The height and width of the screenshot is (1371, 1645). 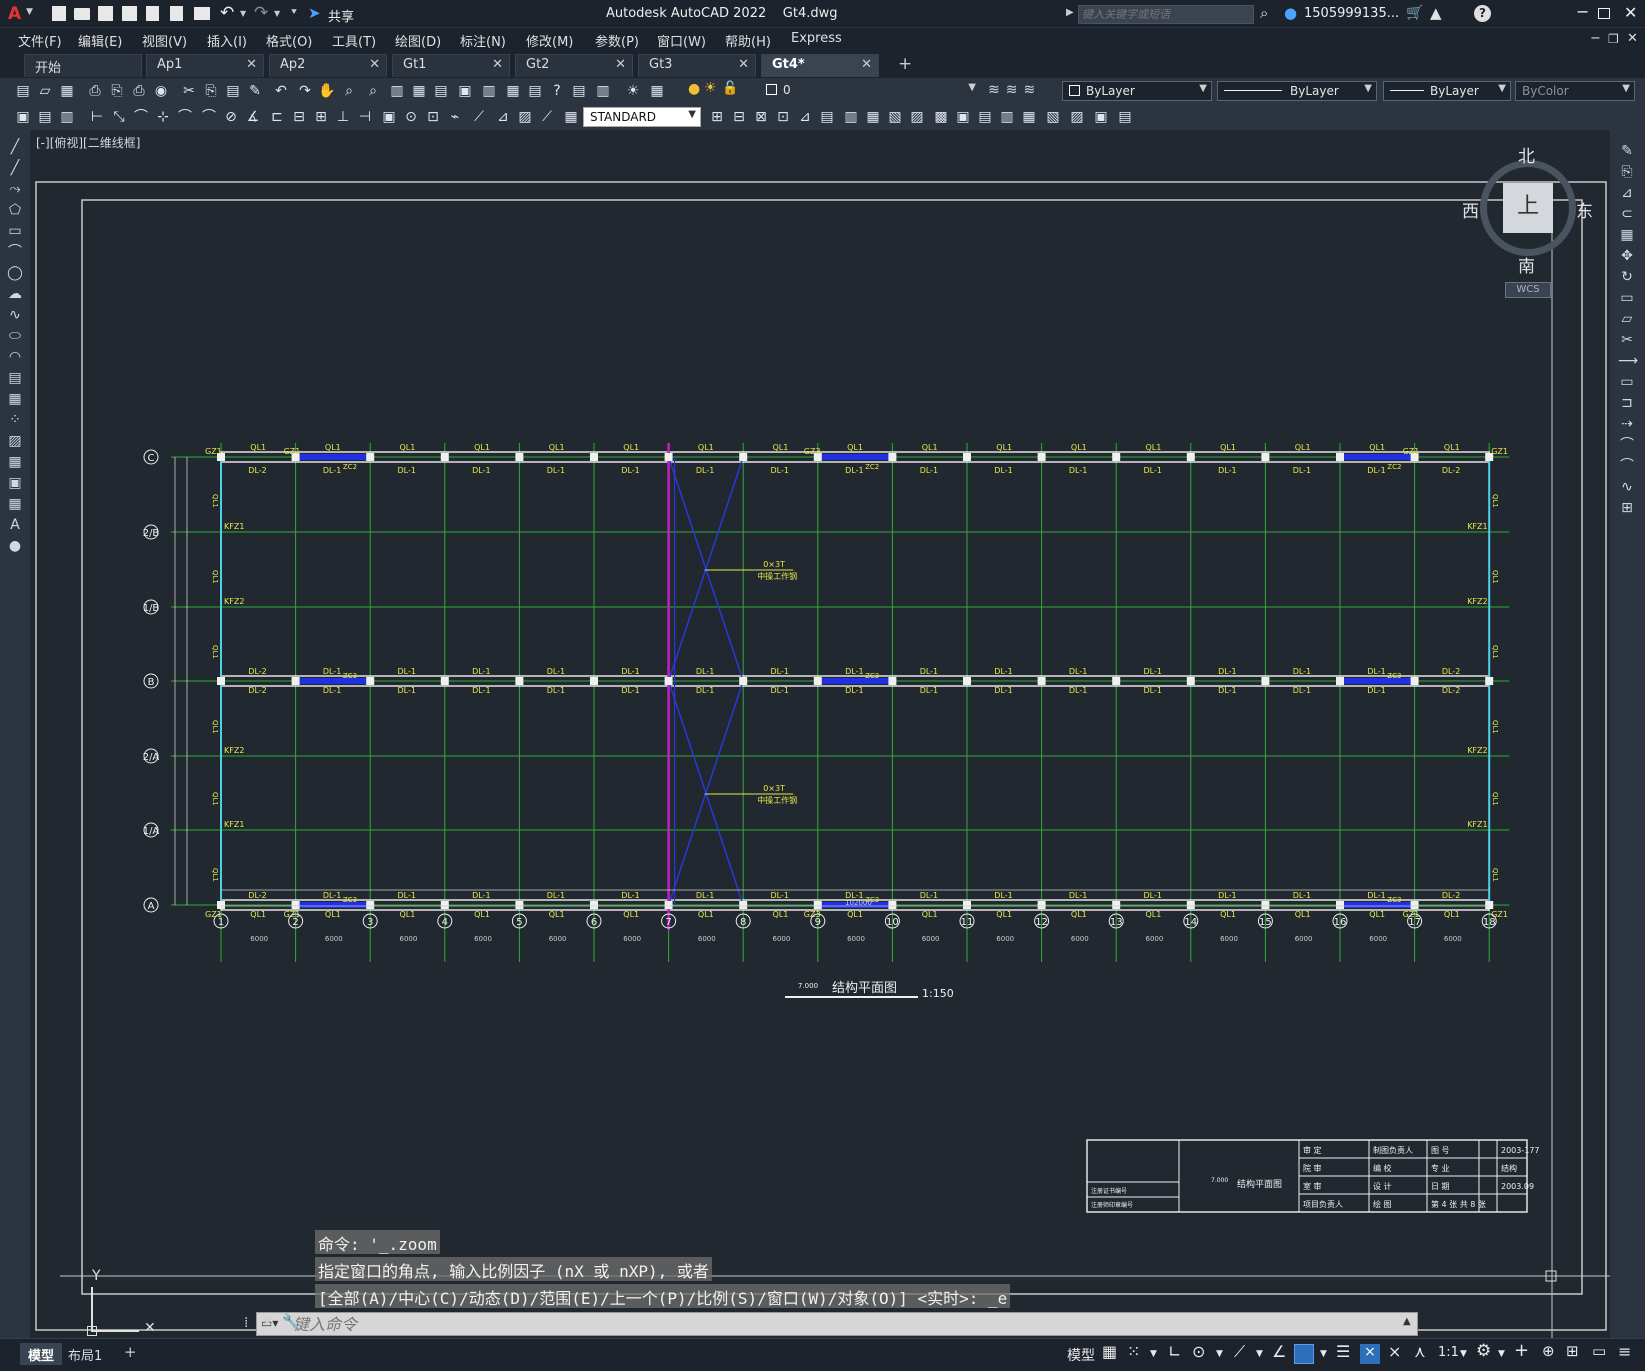 I want to click on textstyle-select: STANDARD ▼, so click(x=642, y=117).